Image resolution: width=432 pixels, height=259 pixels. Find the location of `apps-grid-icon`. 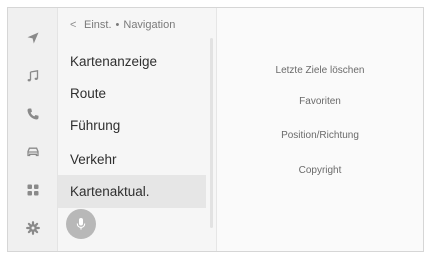

apps-grid-icon is located at coordinates (32, 190).